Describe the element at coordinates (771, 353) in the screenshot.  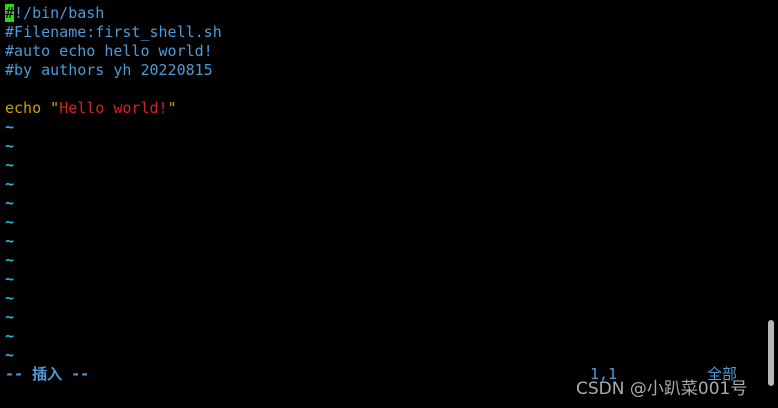
I see `scrollbar-thumb` at that location.